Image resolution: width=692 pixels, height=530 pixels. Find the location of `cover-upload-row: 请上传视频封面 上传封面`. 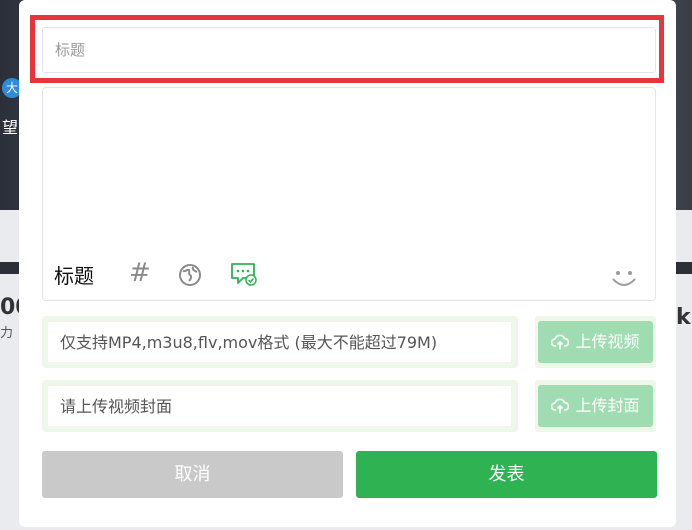

cover-upload-row: 请上传视频封面 上传封面 is located at coordinates (349, 406).